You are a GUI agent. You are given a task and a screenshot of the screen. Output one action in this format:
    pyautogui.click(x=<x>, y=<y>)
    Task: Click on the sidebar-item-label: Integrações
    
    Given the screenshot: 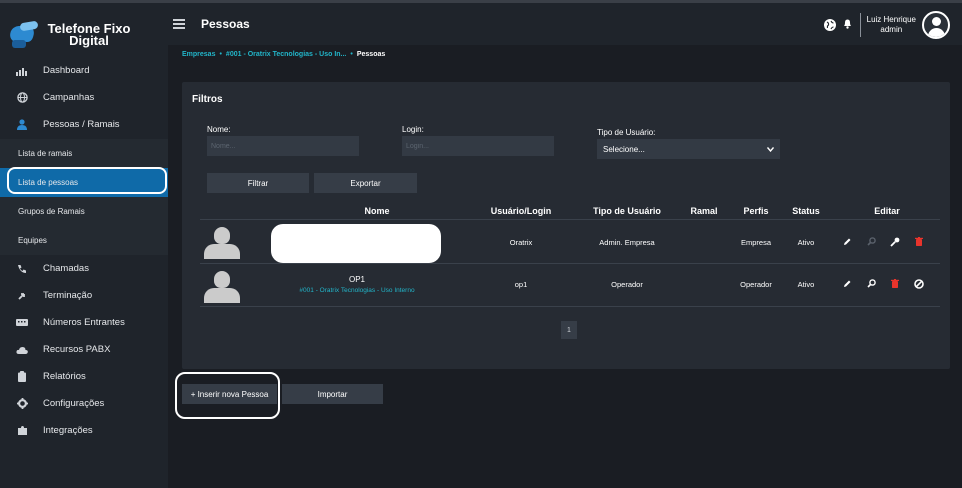 What is the action you would take?
    pyautogui.click(x=68, y=430)
    